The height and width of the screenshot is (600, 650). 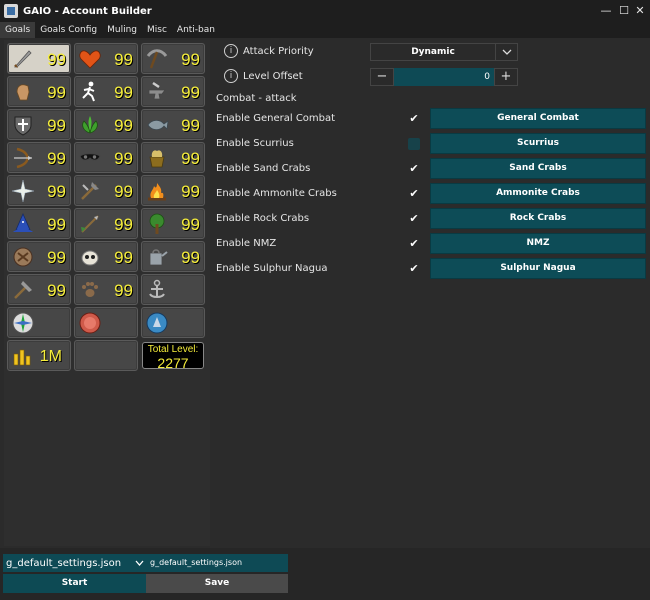 I want to click on quest-icon-green, so click(x=23, y=323).